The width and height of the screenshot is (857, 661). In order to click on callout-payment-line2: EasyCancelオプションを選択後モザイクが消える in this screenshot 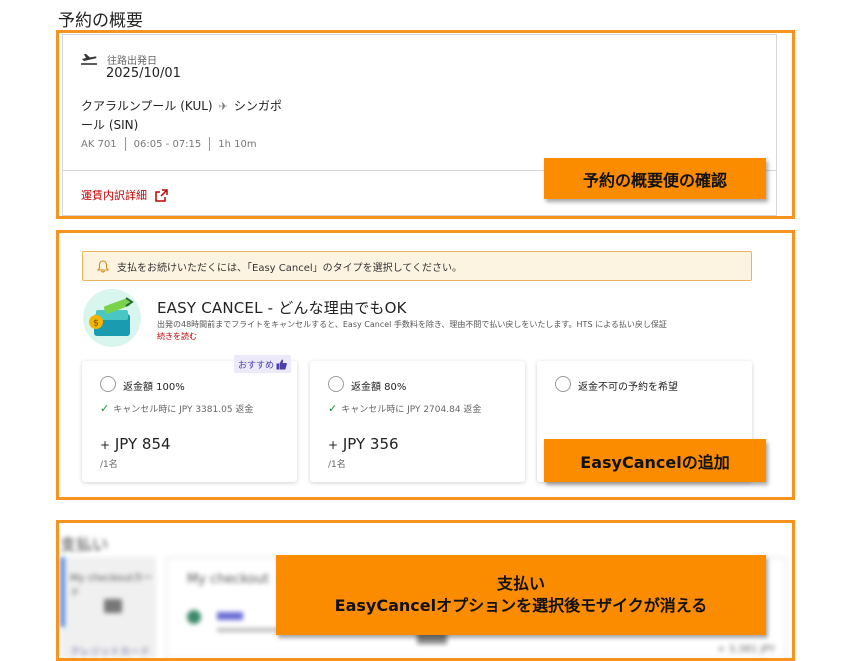, I will do `click(521, 605)`.